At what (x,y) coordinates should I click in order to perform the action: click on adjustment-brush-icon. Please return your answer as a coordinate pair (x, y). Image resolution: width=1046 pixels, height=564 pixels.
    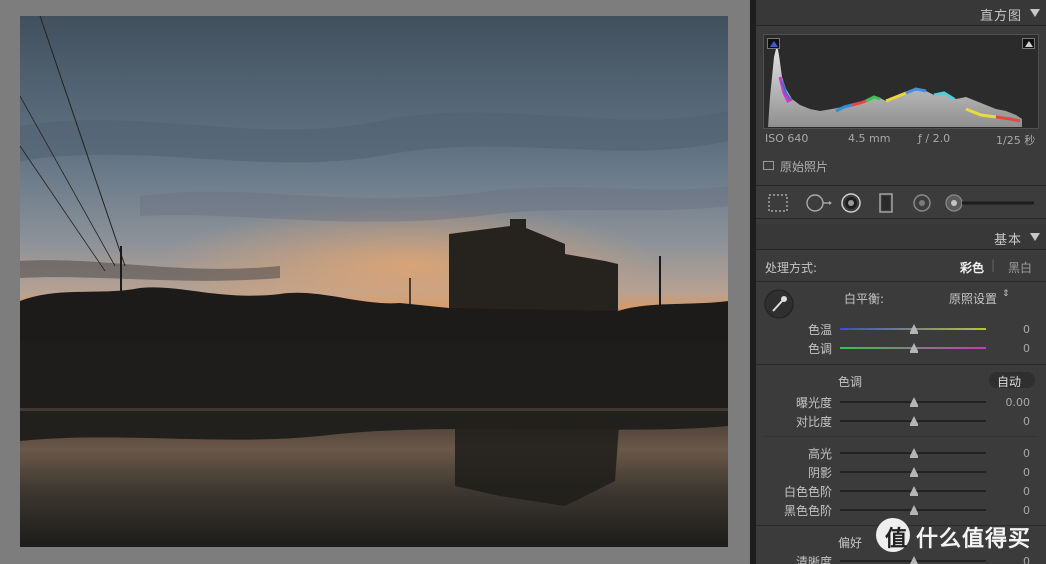
    Looking at the image, I should click on (990, 203).